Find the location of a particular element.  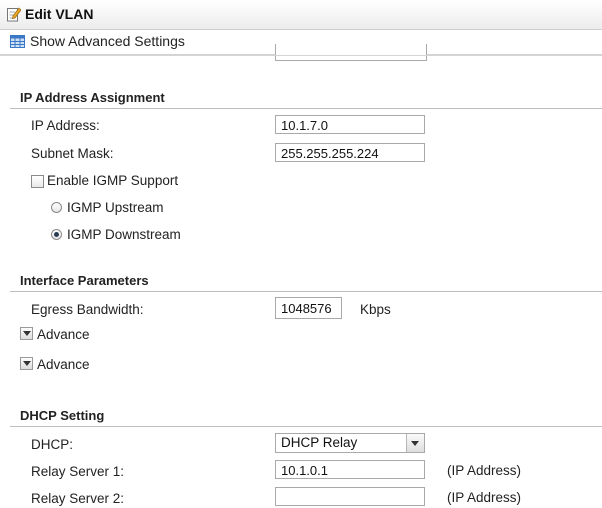

egress-bandwidth-unit: Kbps is located at coordinates (375, 309).